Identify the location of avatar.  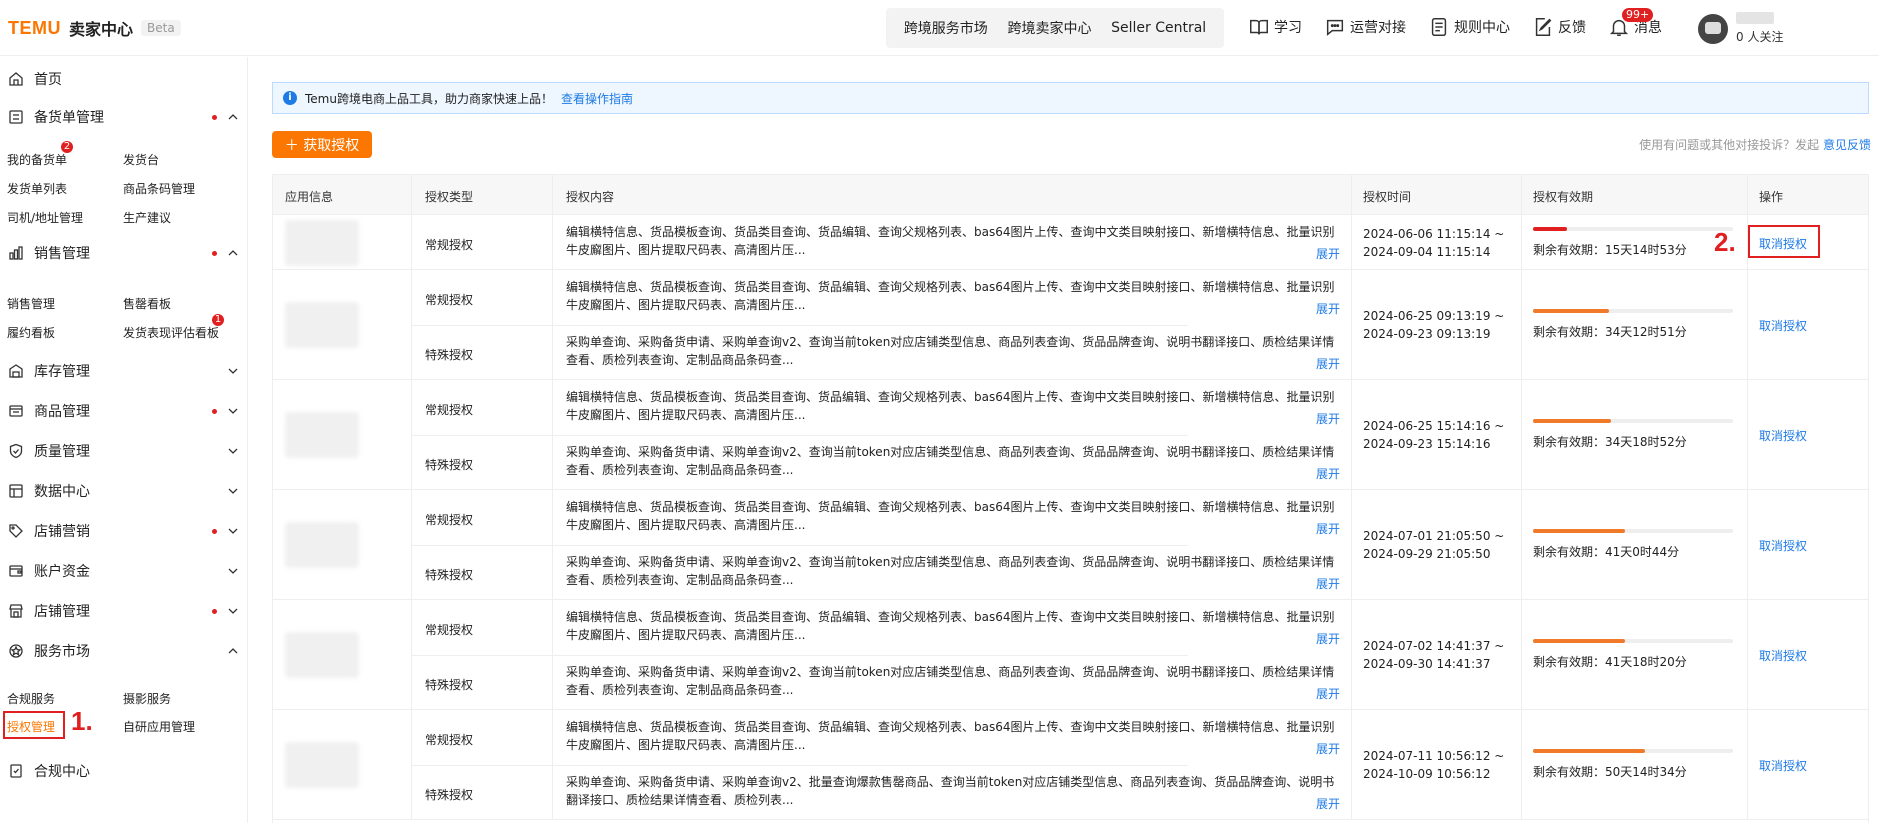
(1713, 28).